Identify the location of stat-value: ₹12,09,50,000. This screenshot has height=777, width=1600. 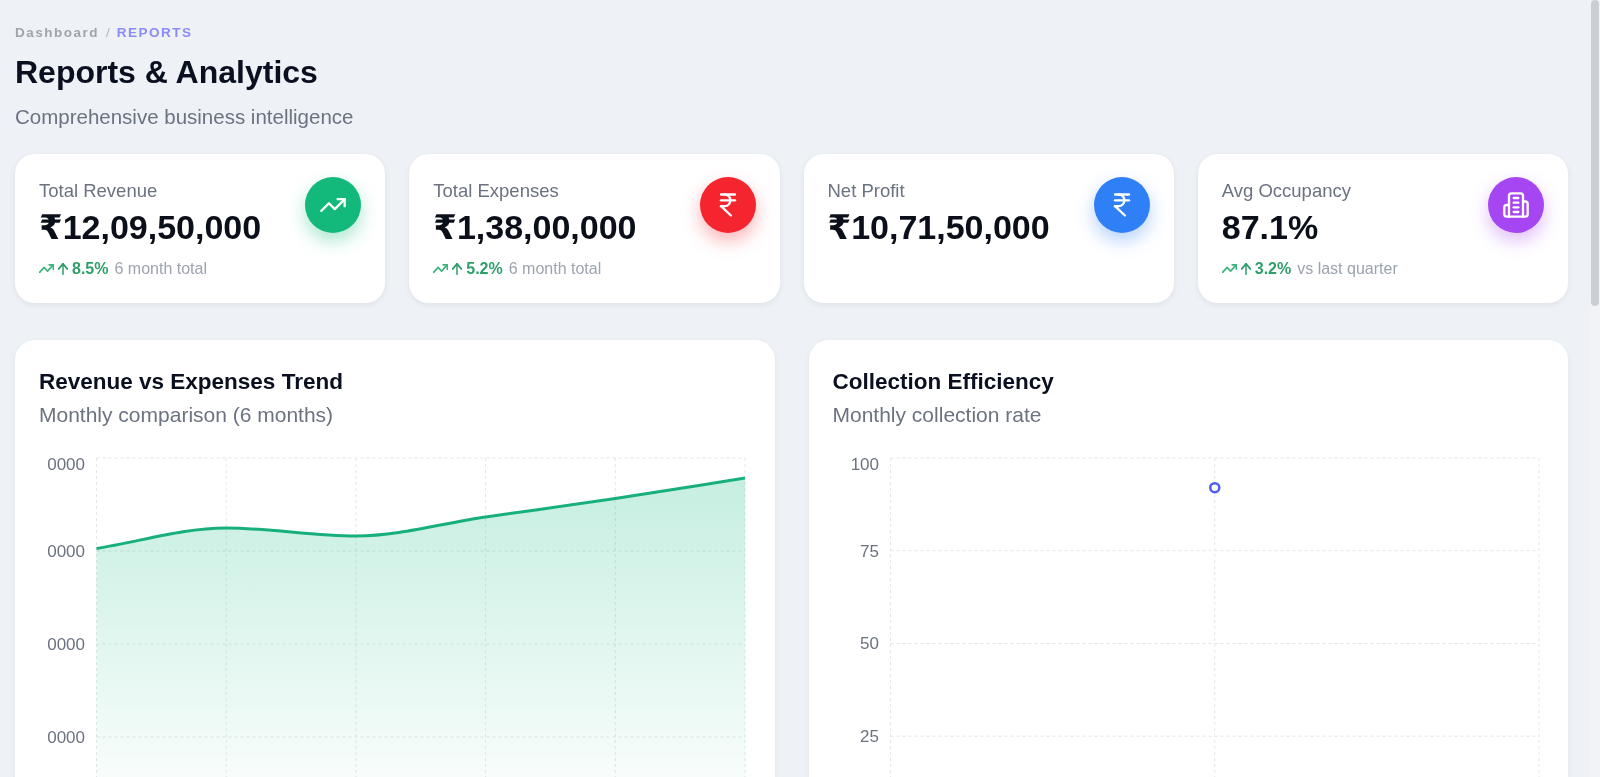
(150, 227).